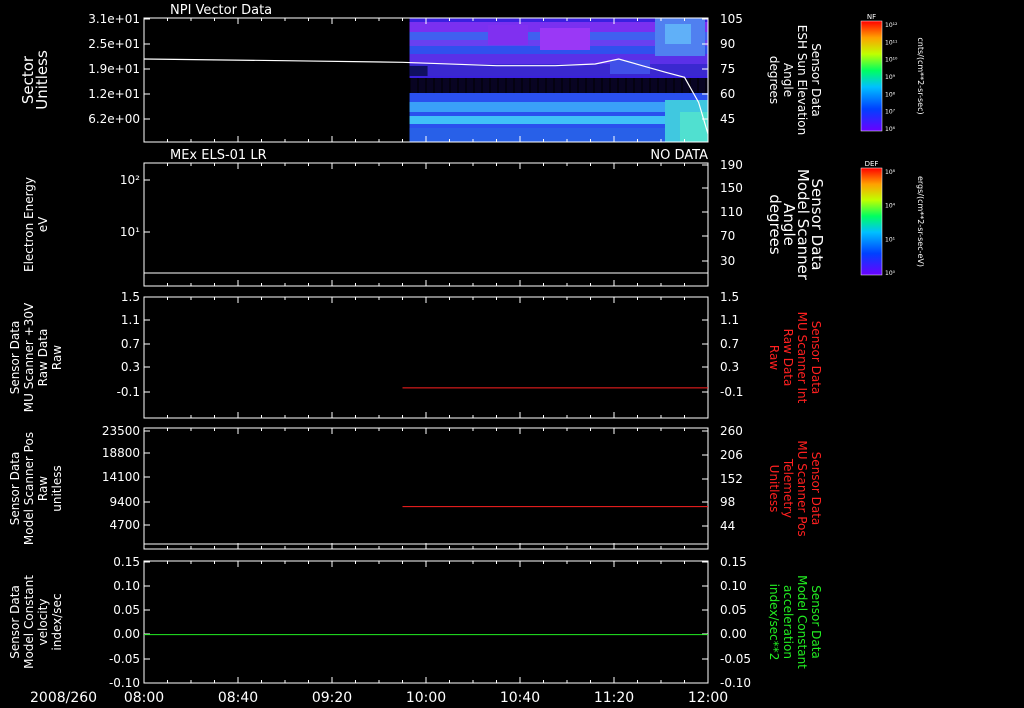 This screenshot has height=708, width=1024. Describe the element at coordinates (614, 698) in the screenshot. I see `x-tick-label: 11:20` at that location.